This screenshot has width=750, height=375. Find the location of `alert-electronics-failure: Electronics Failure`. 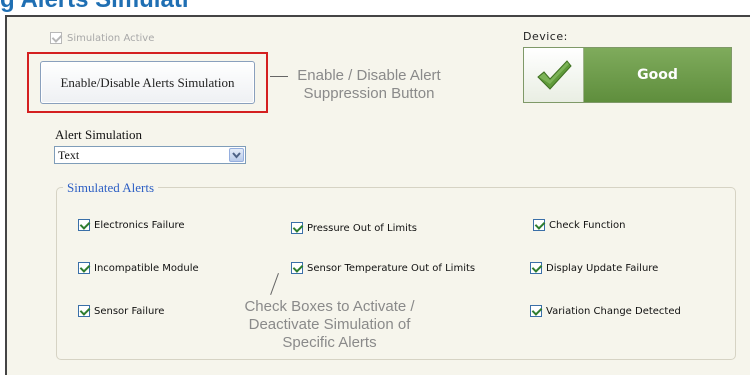

alert-electronics-failure: Electronics Failure is located at coordinates (131, 225).